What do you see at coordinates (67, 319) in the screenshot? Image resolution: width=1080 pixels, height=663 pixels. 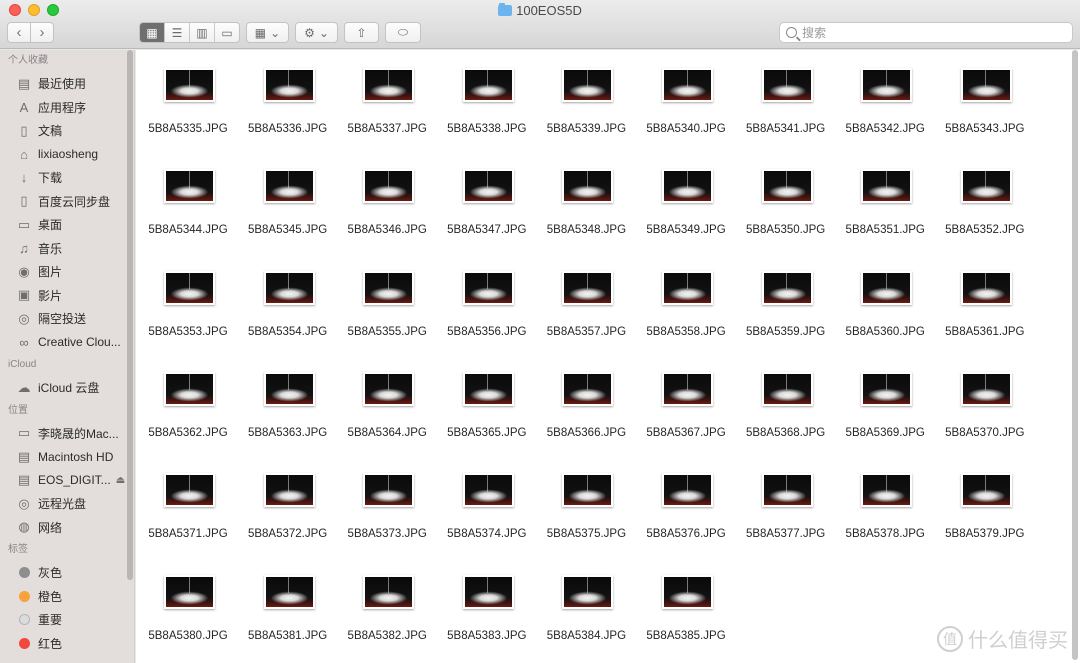 I see `sidebar-item: ◎ 隔空投送` at bounding box center [67, 319].